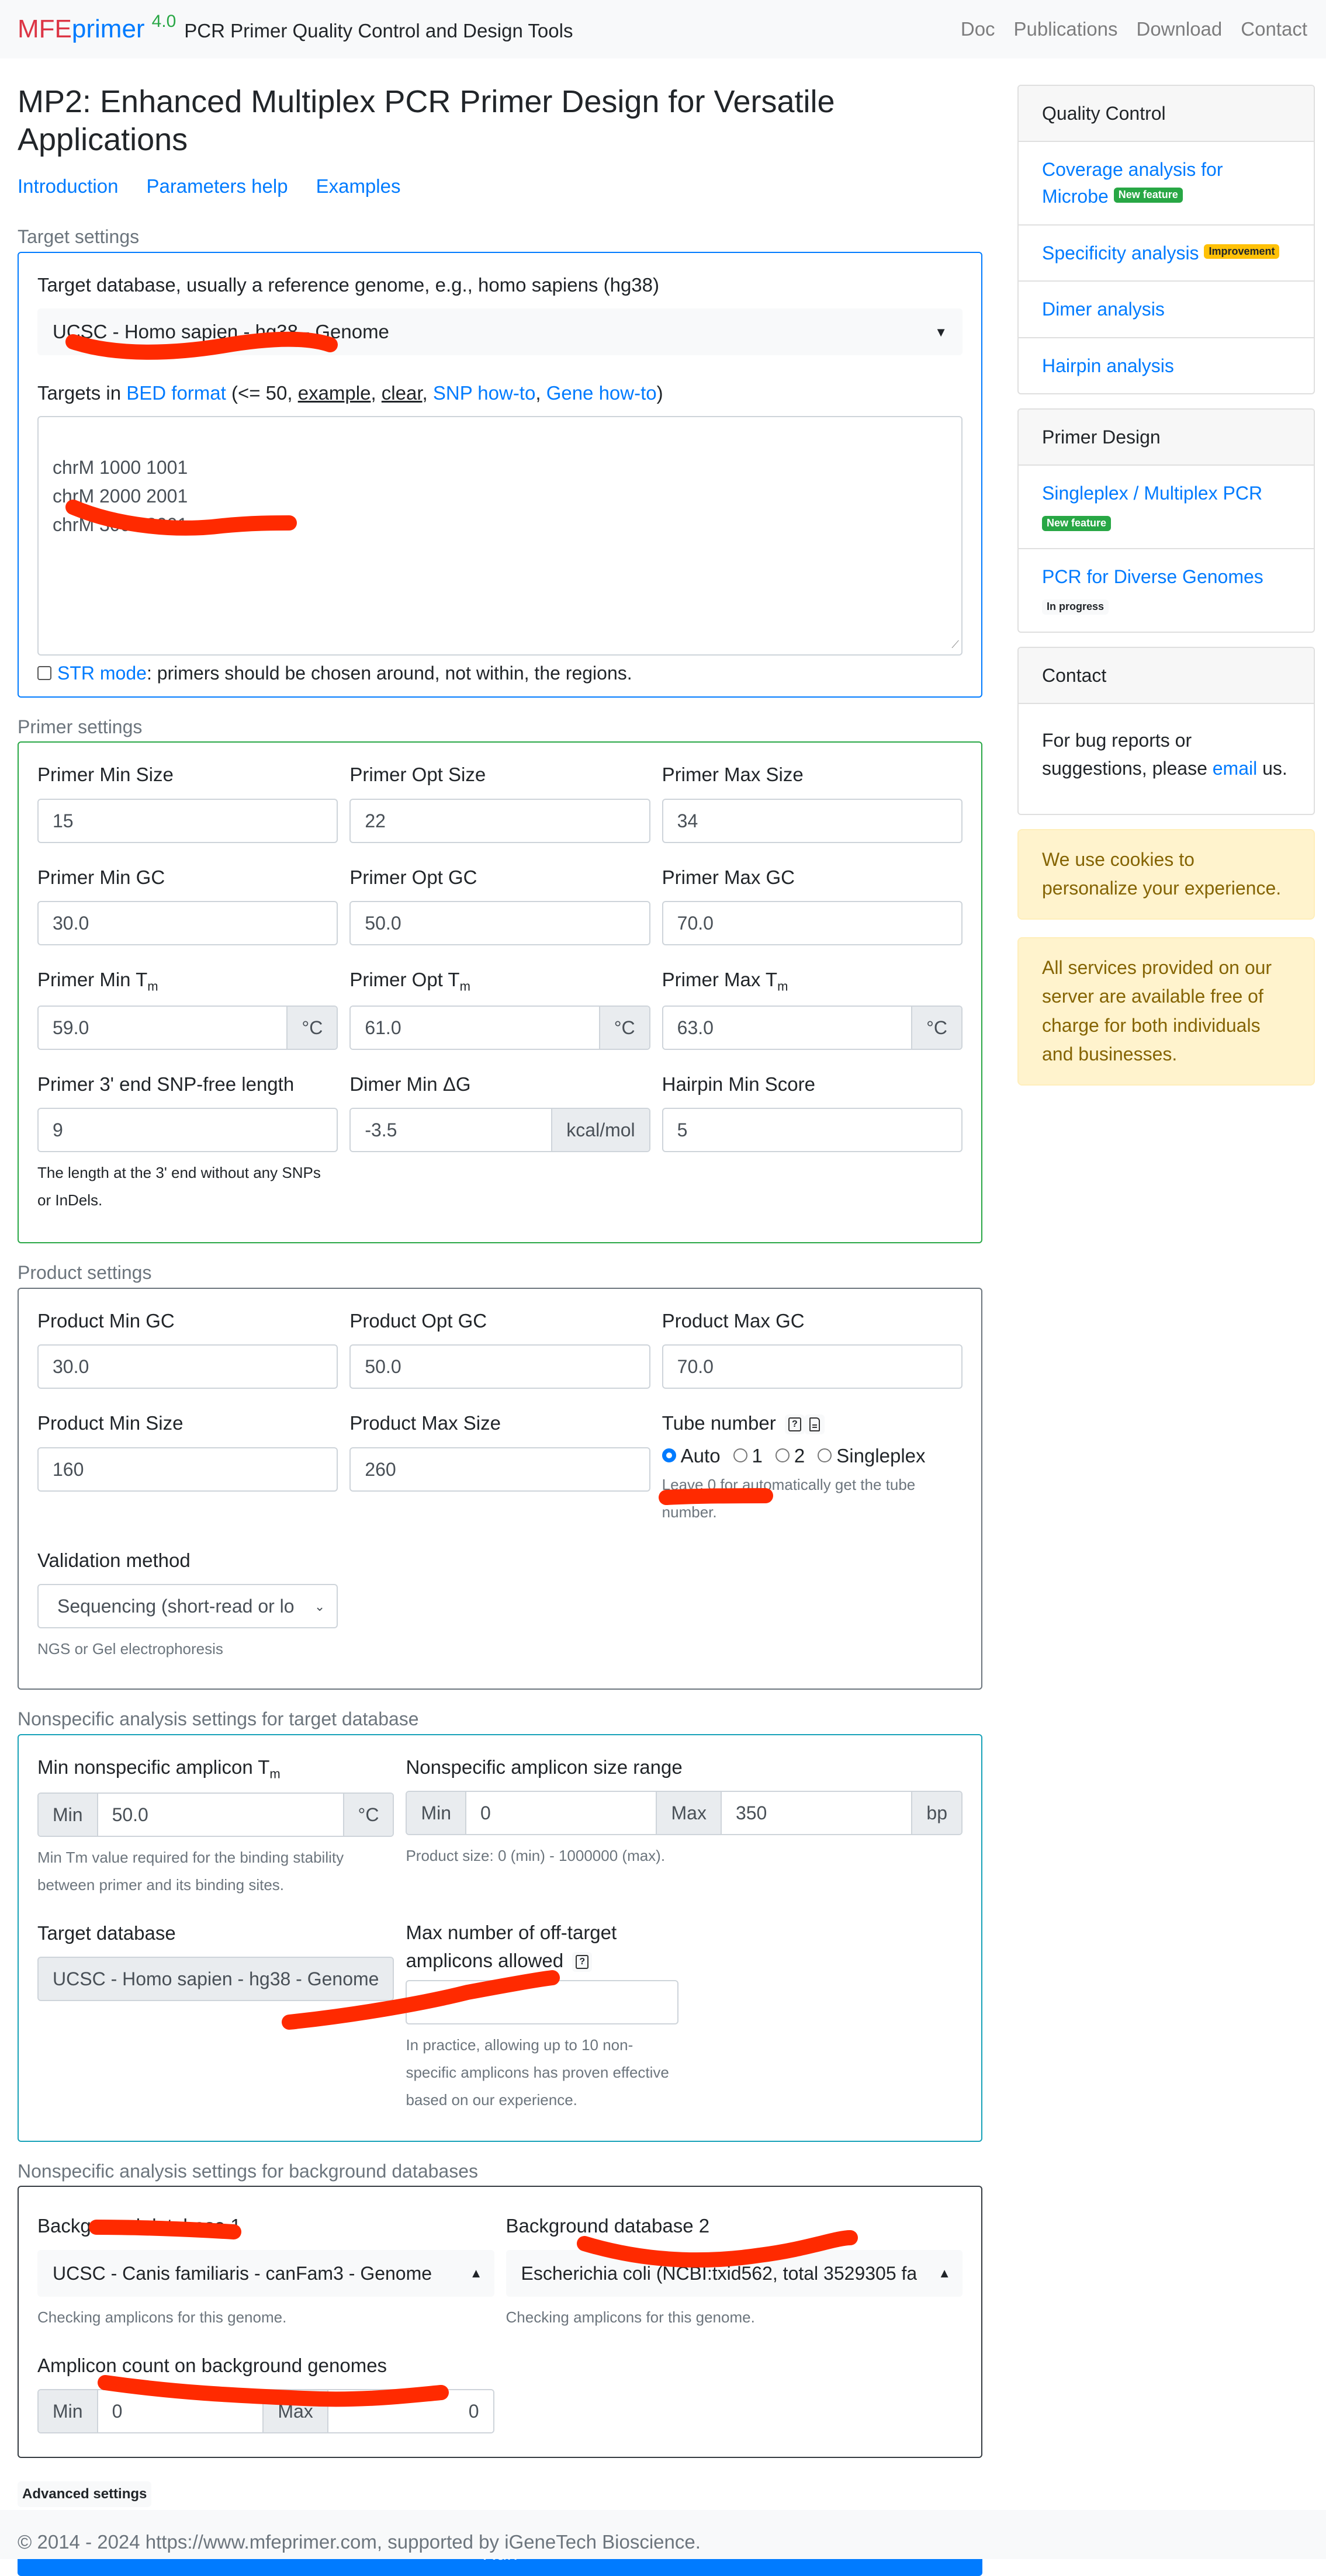  I want to click on targets-label-prefix: Targets in, so click(82, 393).